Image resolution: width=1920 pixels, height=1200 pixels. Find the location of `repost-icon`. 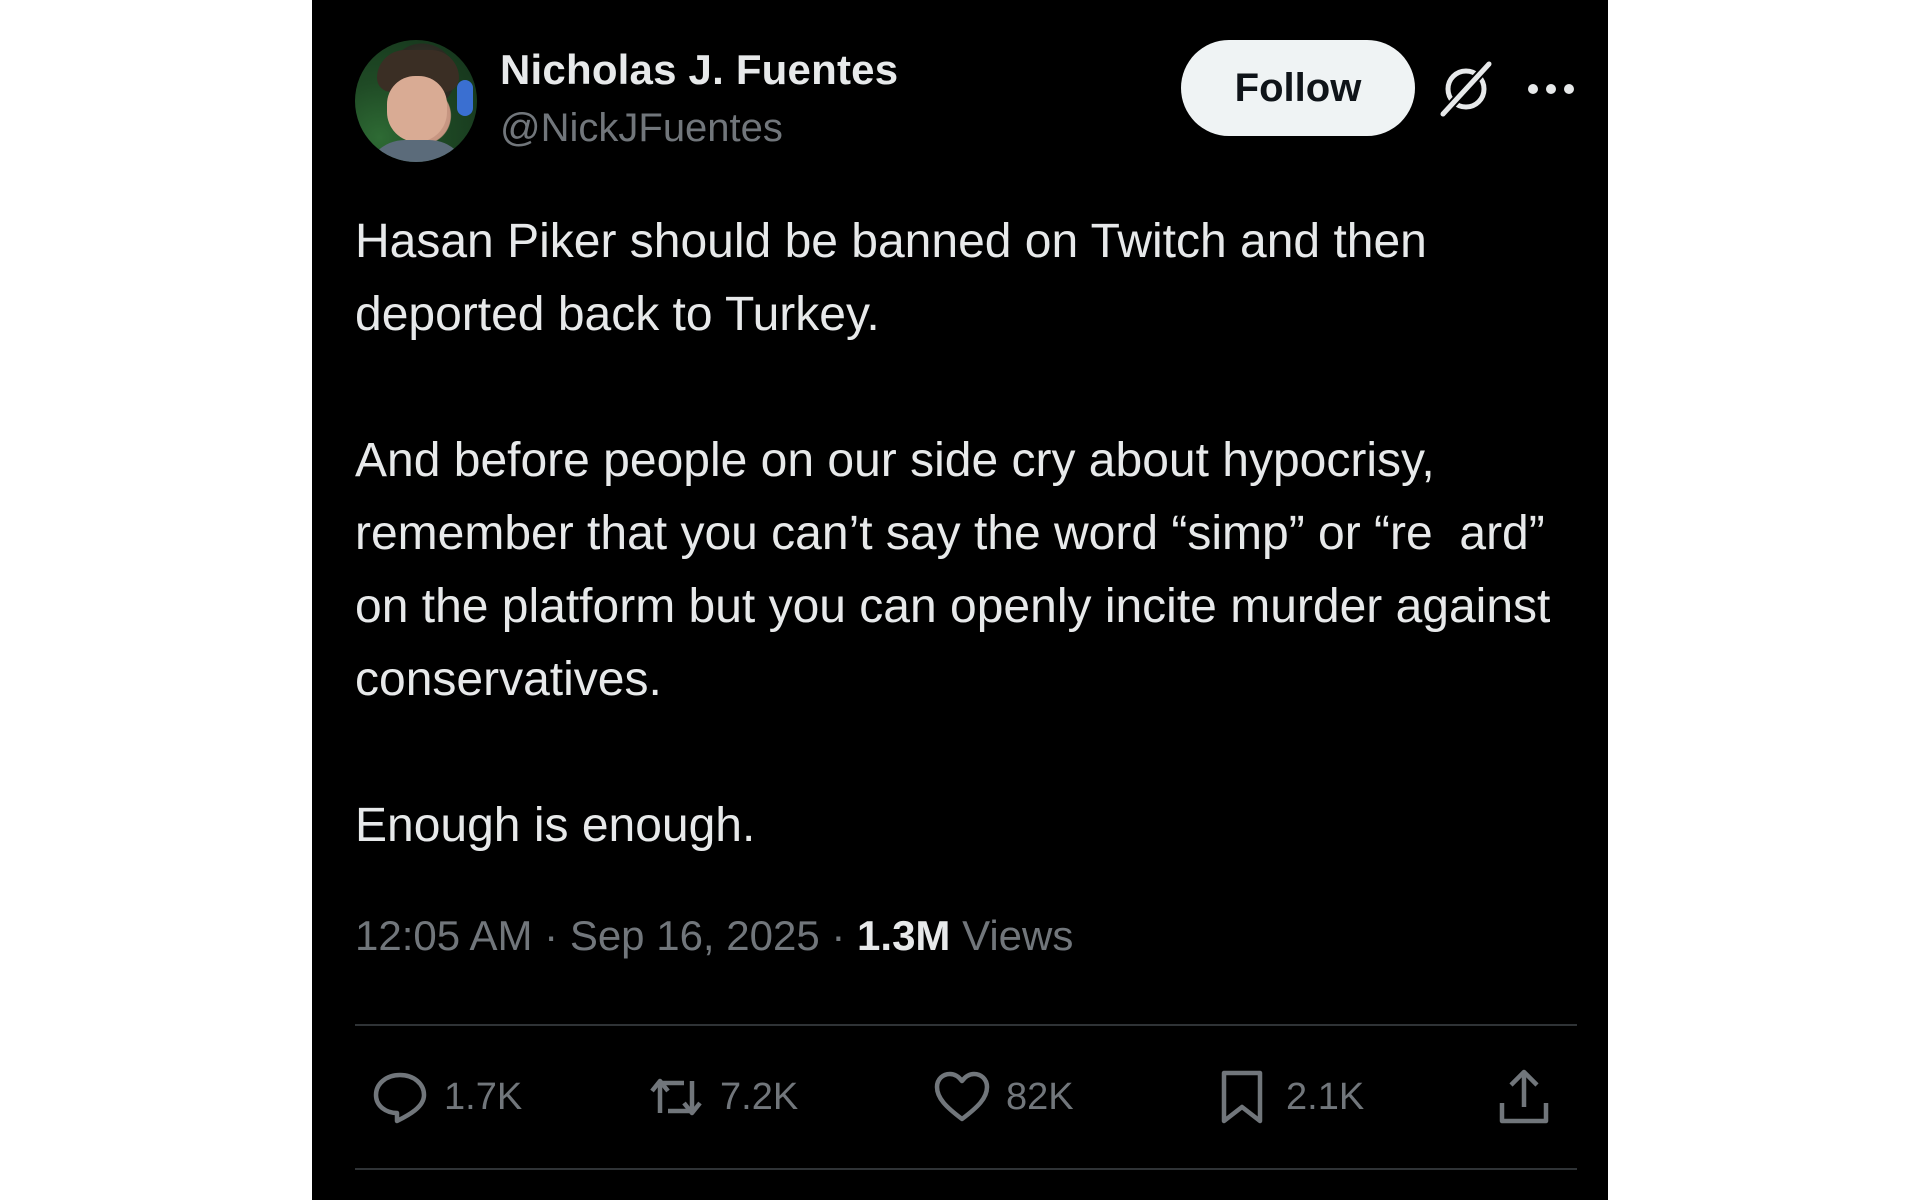

repost-icon is located at coordinates (676, 1097).